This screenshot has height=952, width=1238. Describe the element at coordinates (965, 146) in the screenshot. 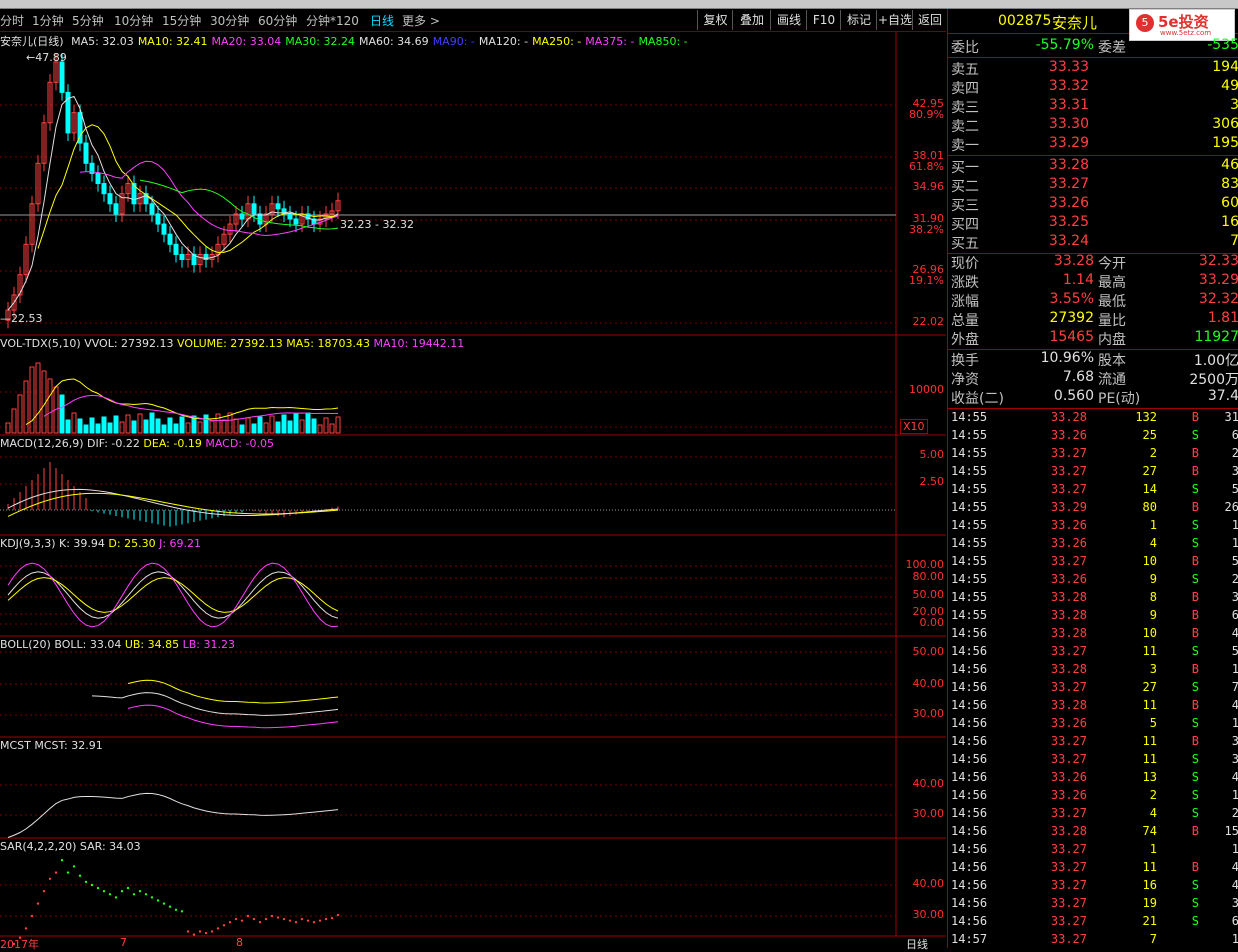

I see `sell-level-4-label: 卖一` at that location.